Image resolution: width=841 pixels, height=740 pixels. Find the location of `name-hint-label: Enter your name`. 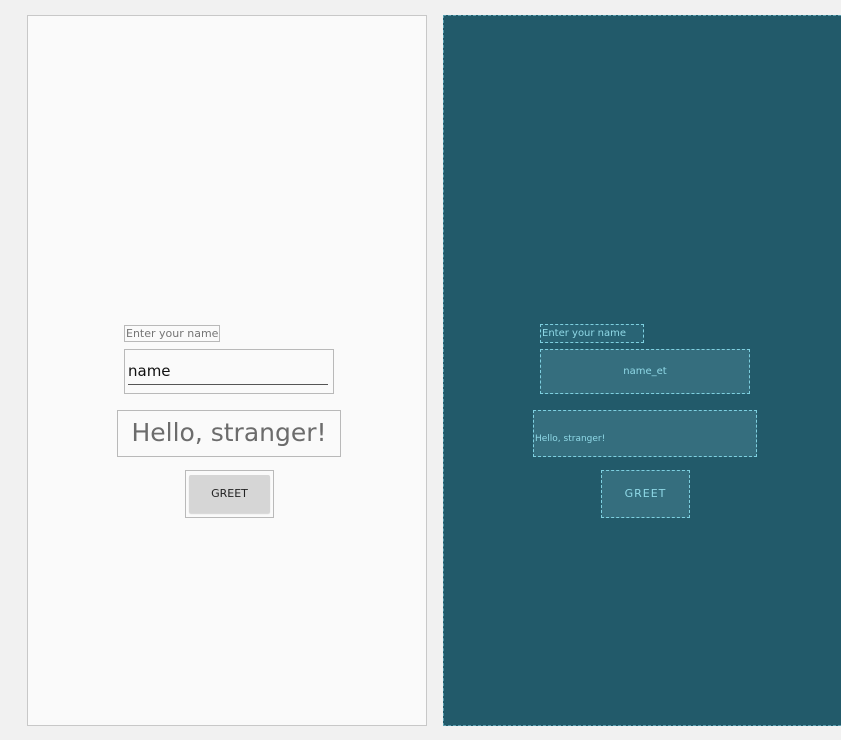

name-hint-label: Enter your name is located at coordinates (172, 333).